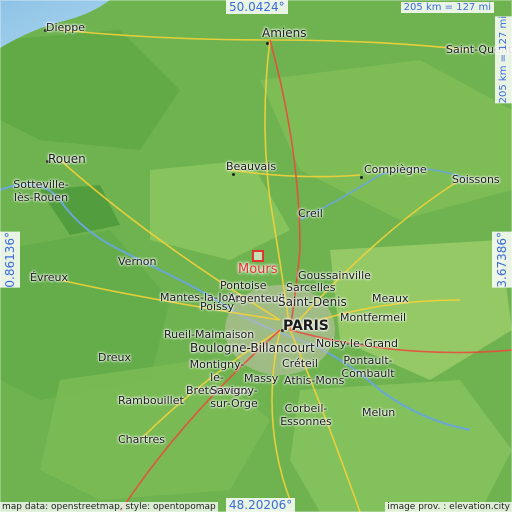 The width and height of the screenshot is (512, 512). I want to click on capital-label: PARIS, so click(306, 326).